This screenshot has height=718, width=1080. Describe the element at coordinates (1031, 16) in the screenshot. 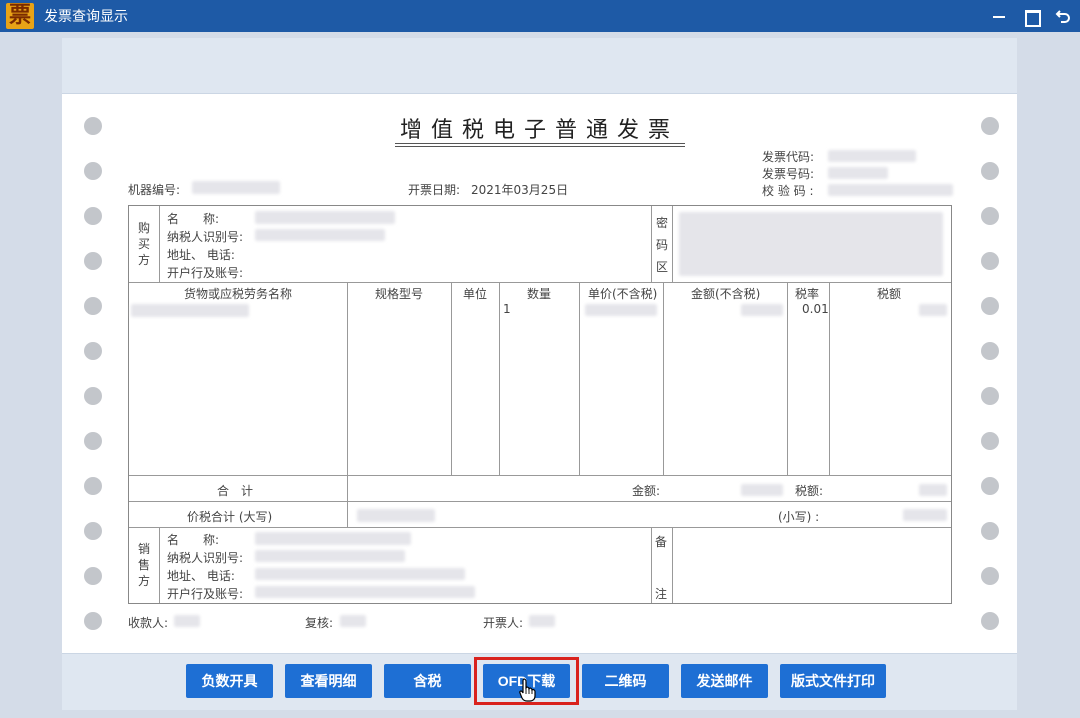

I see `maximize-icon` at that location.